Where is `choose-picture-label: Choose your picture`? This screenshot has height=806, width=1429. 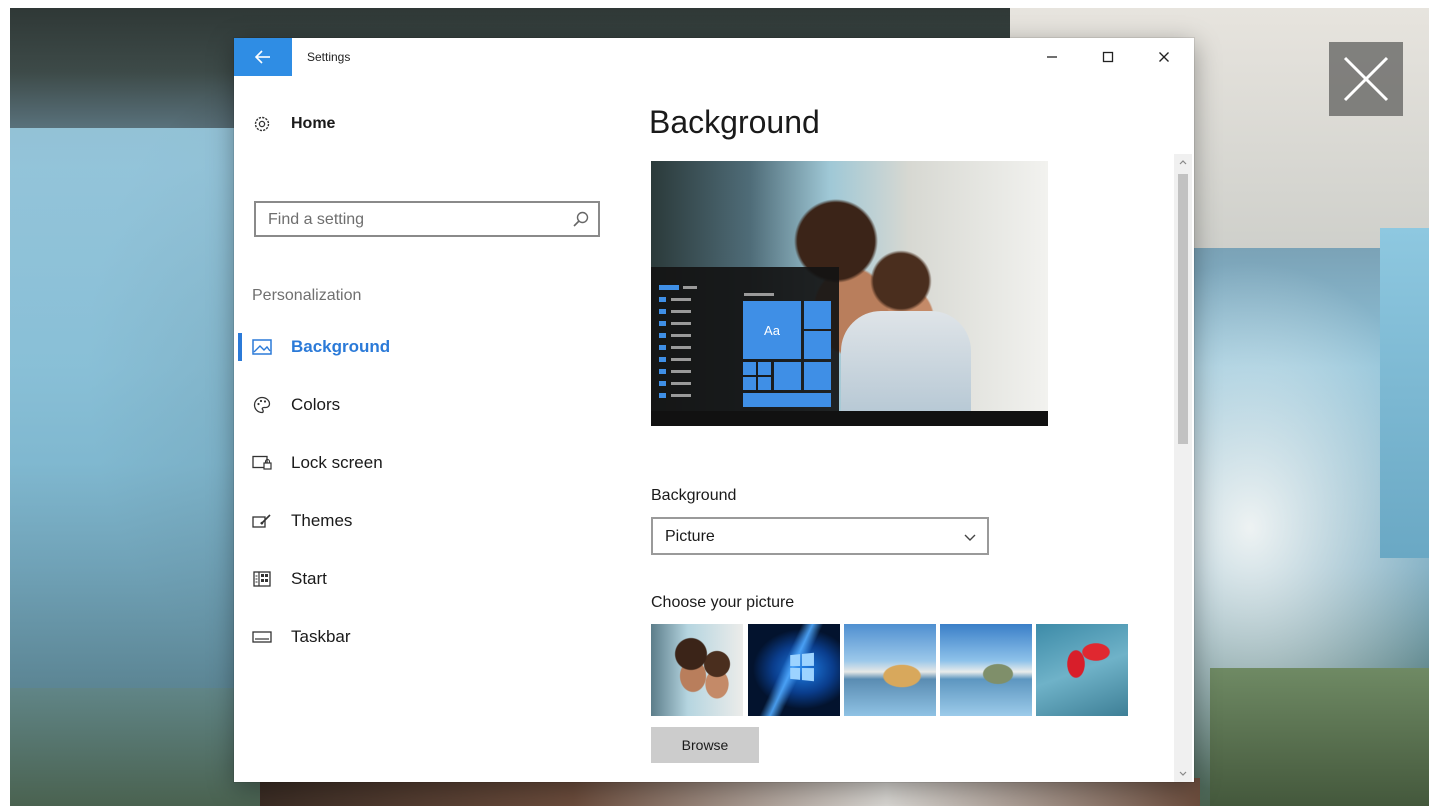
choose-picture-label: Choose your picture is located at coordinates (723, 602).